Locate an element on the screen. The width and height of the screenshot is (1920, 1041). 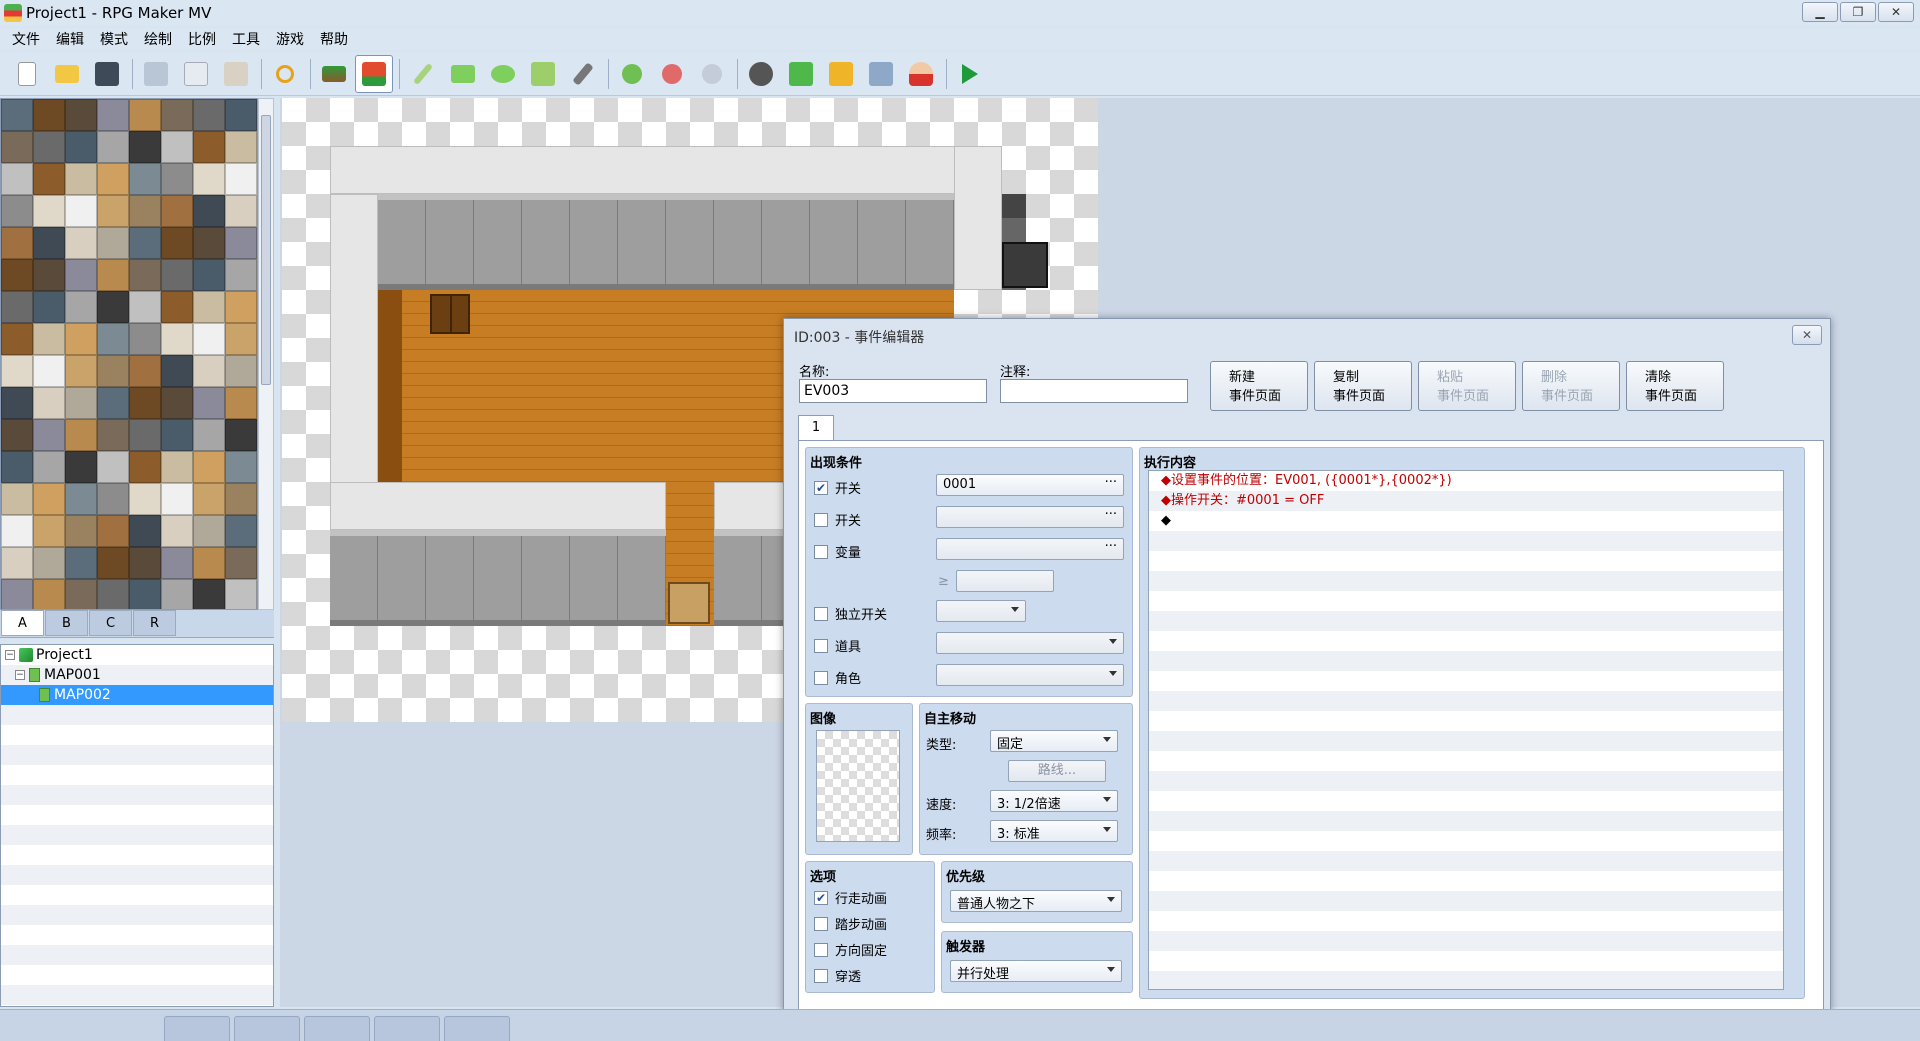
tileset-tab-r: R is located at coordinates (154, 623).